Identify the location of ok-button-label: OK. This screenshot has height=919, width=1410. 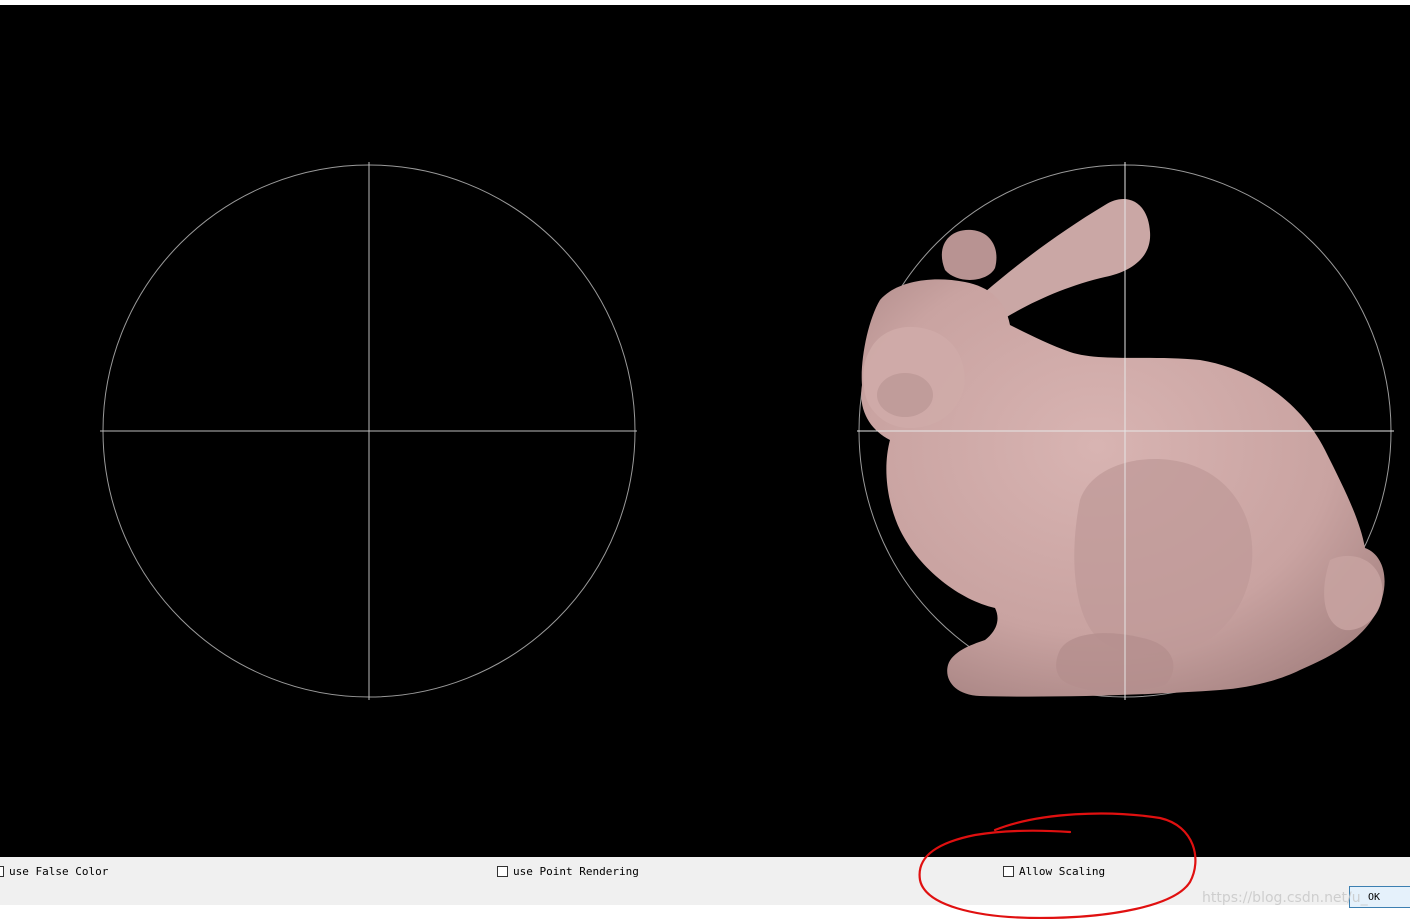
(1374, 897).